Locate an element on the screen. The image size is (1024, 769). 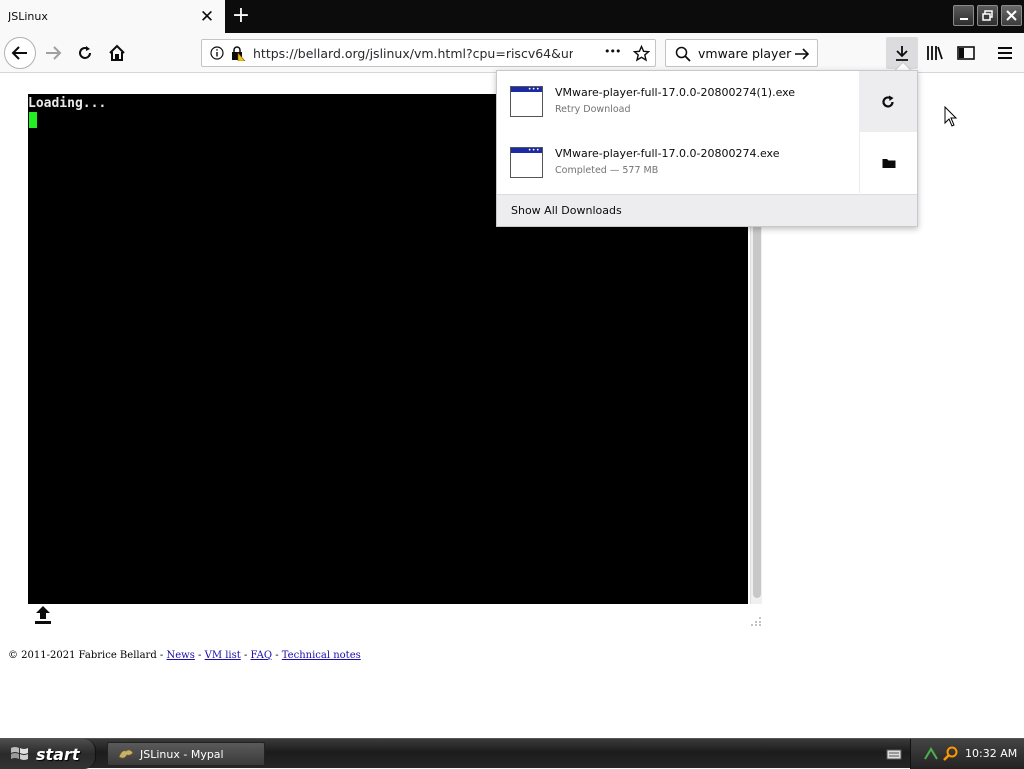
page-actions-button: ••• is located at coordinates (612, 51).